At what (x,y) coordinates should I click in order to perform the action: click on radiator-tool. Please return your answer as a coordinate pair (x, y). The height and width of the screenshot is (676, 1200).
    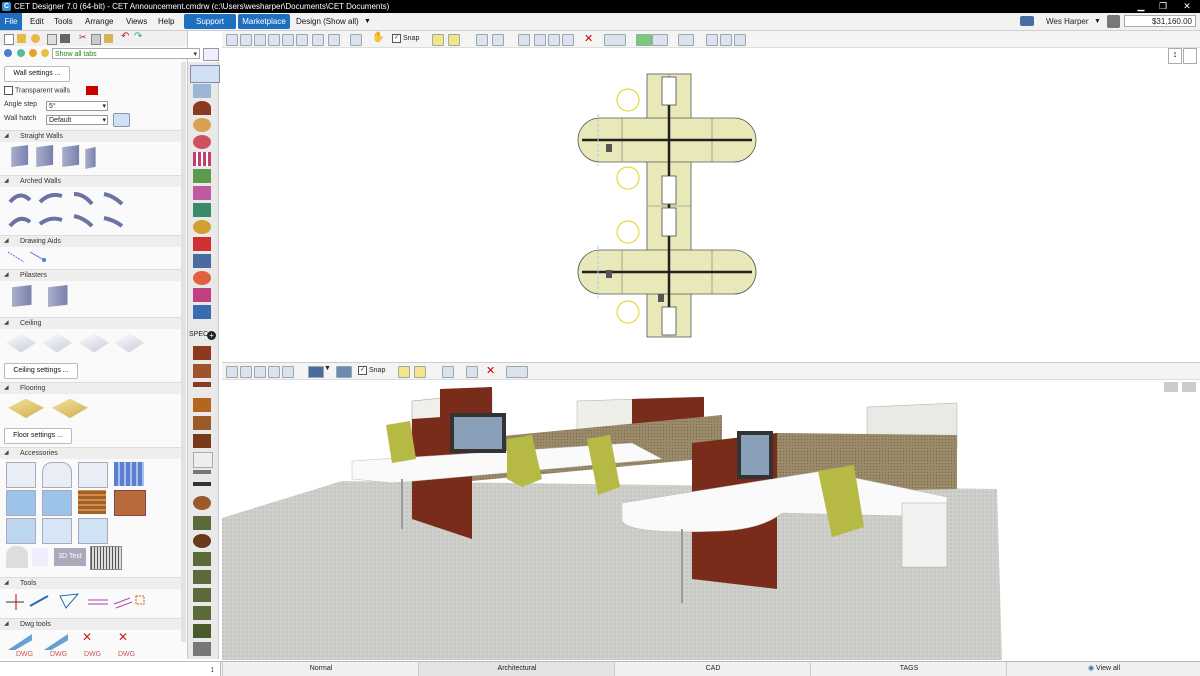
    Looking at the image, I should click on (106, 558).